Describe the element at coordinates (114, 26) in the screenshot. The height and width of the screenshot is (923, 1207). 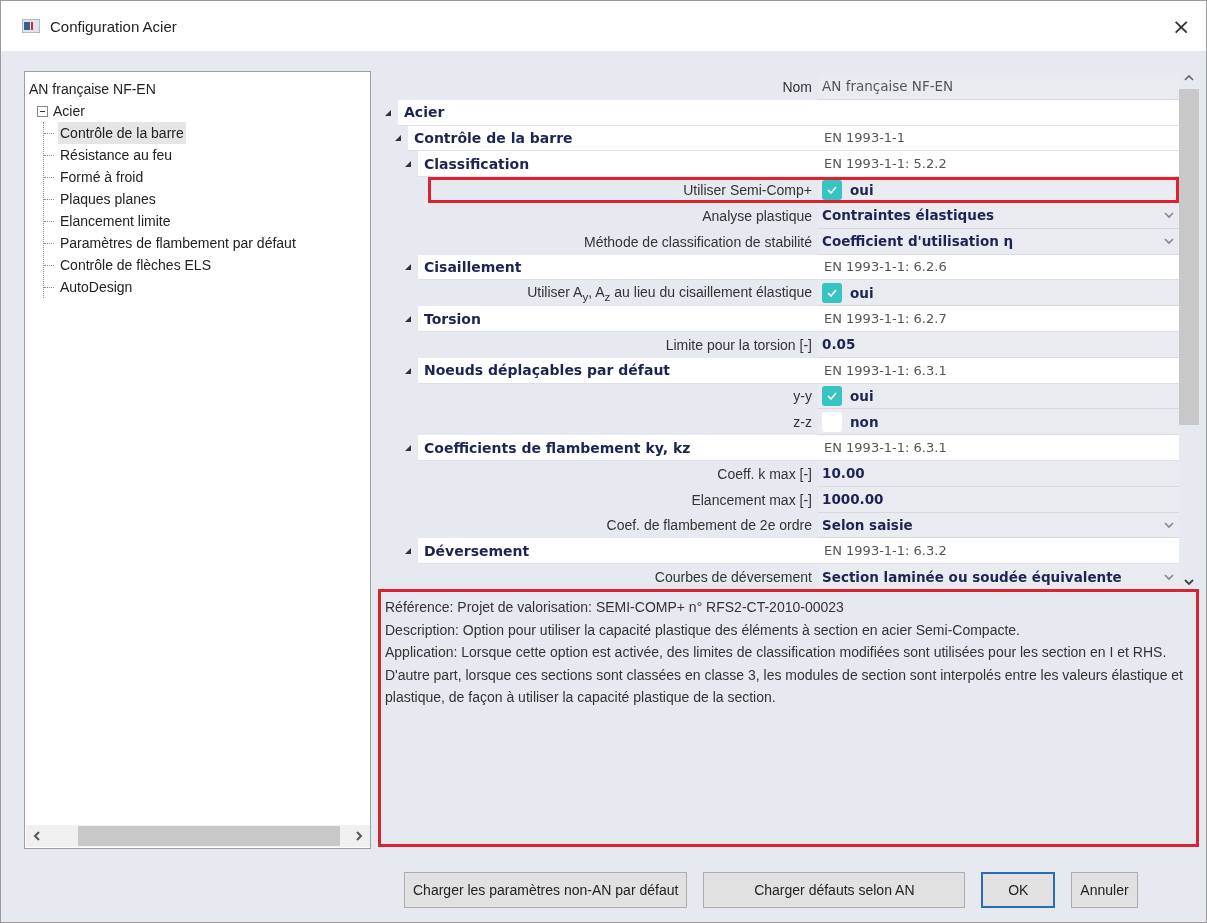
I see `window-title: Configuration Acier` at that location.